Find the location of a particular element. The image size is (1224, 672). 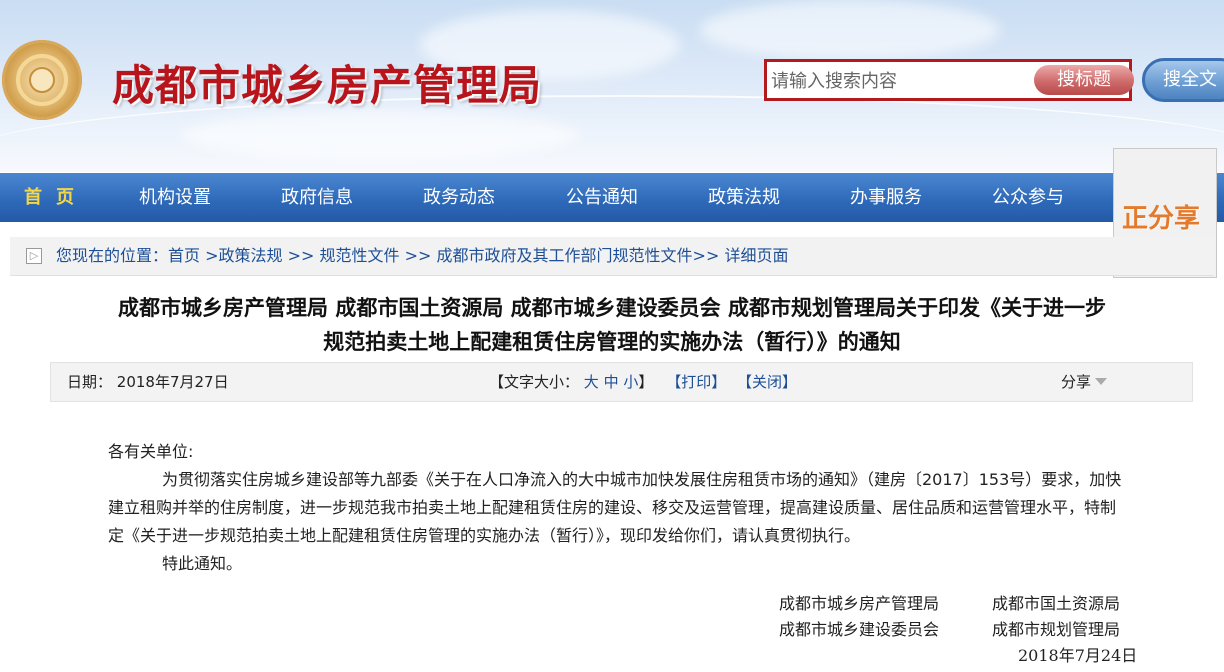

date-value: 2018年7月27日 is located at coordinates (172, 382).